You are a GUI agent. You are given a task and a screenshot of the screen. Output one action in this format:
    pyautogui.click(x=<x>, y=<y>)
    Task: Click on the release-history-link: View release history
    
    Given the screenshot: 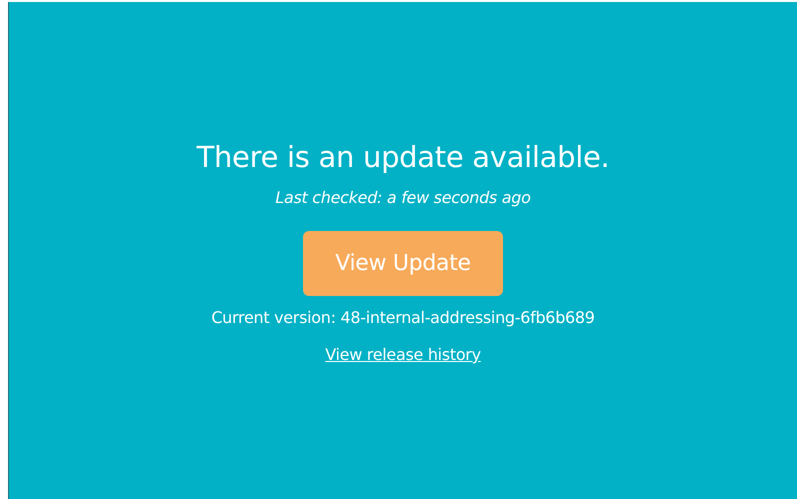 What is the action you would take?
    pyautogui.click(x=403, y=354)
    